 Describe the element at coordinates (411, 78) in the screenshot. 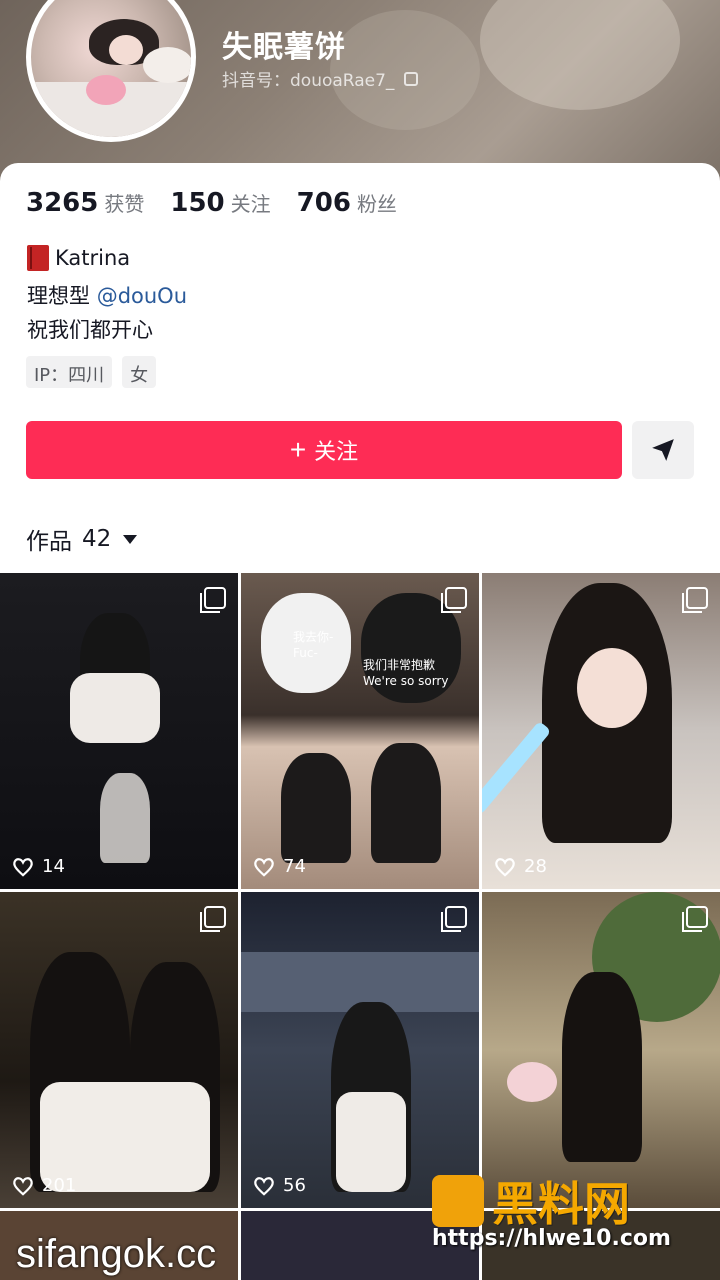

I see `copy-icon` at that location.